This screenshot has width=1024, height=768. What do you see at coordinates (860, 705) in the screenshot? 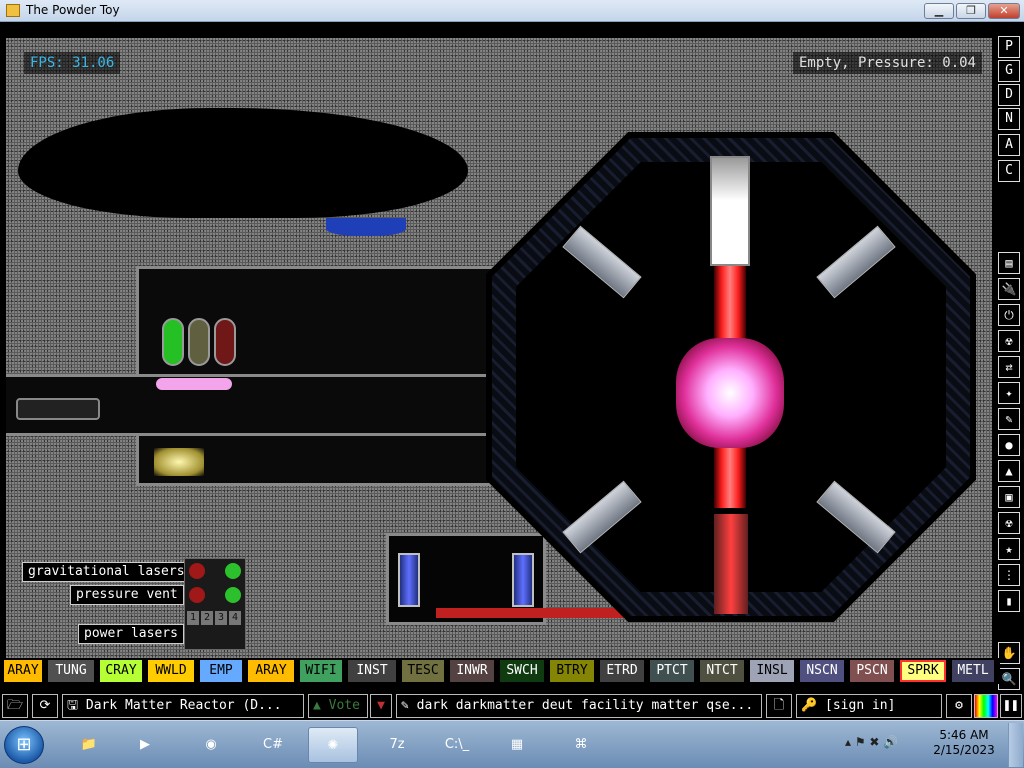
I see `sign-in-label: [sign in]` at bounding box center [860, 705].